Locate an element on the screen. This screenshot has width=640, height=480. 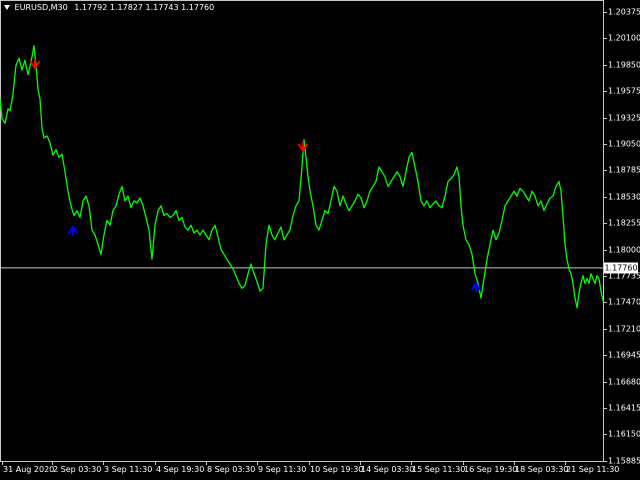
y-tick-label: 1.19050 is located at coordinates (624, 144).